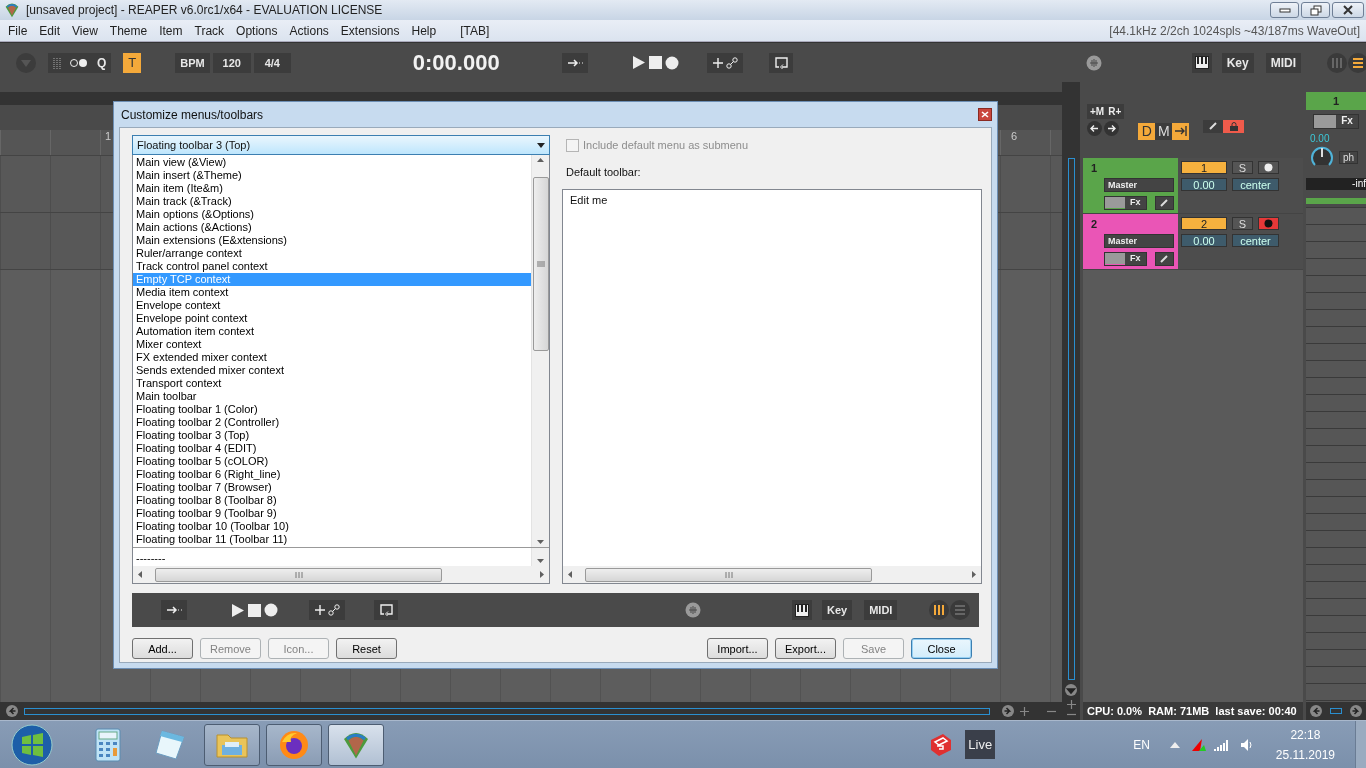  Describe the element at coordinates (85, 30) in the screenshot. I see `menu-item: View` at that location.